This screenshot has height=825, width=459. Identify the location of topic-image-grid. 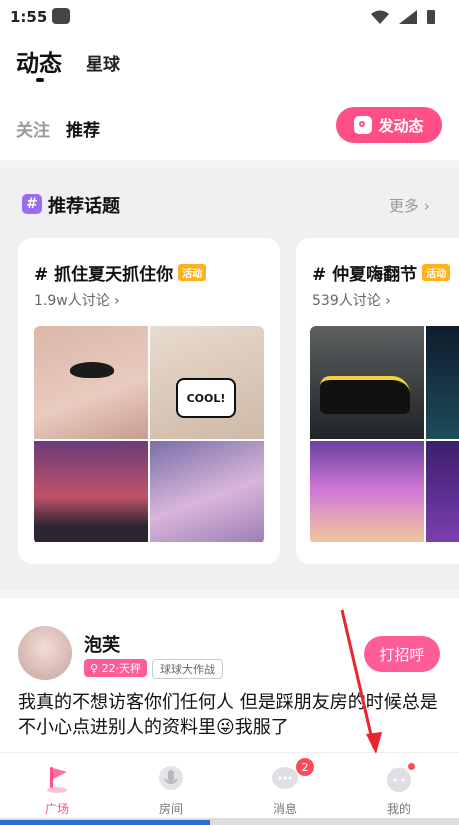
(384, 435).